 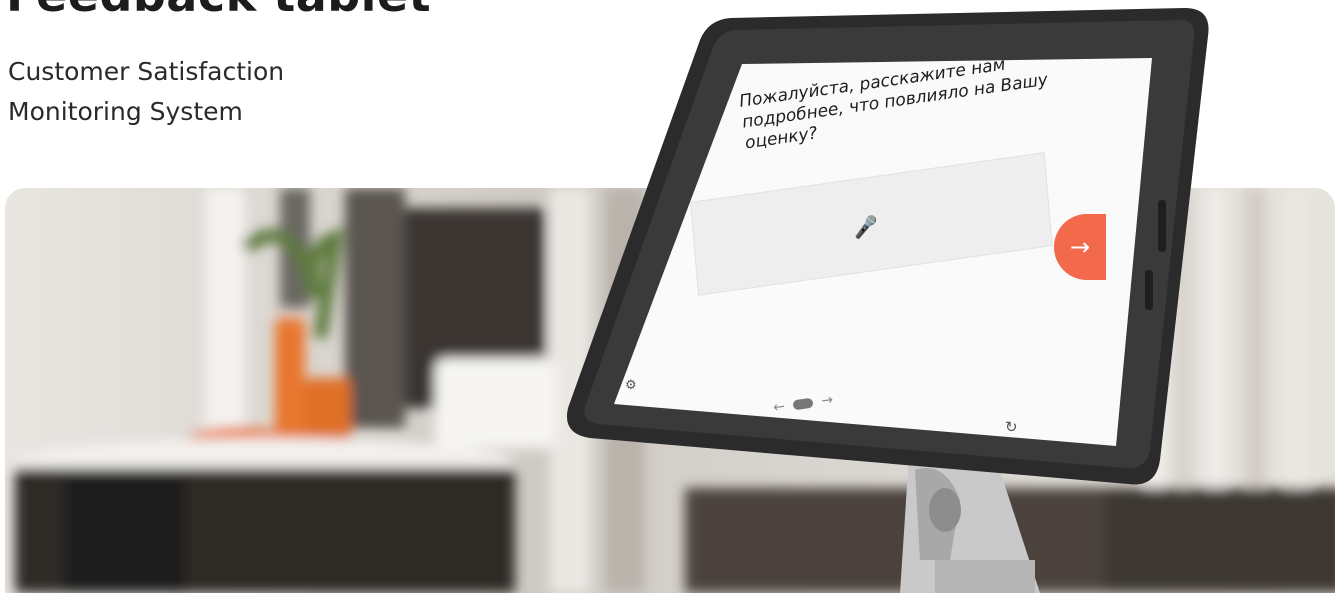 I want to click on arrow-right-icon: →, so click(x=1080, y=247).